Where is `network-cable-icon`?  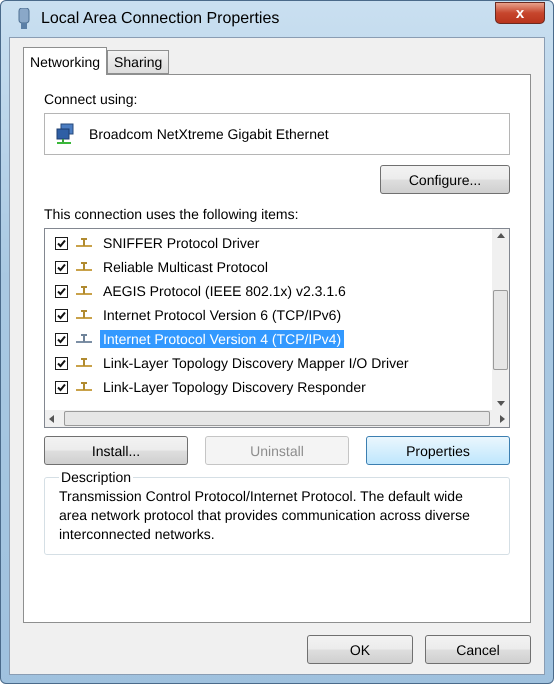
network-cable-icon is located at coordinates (24, 19).